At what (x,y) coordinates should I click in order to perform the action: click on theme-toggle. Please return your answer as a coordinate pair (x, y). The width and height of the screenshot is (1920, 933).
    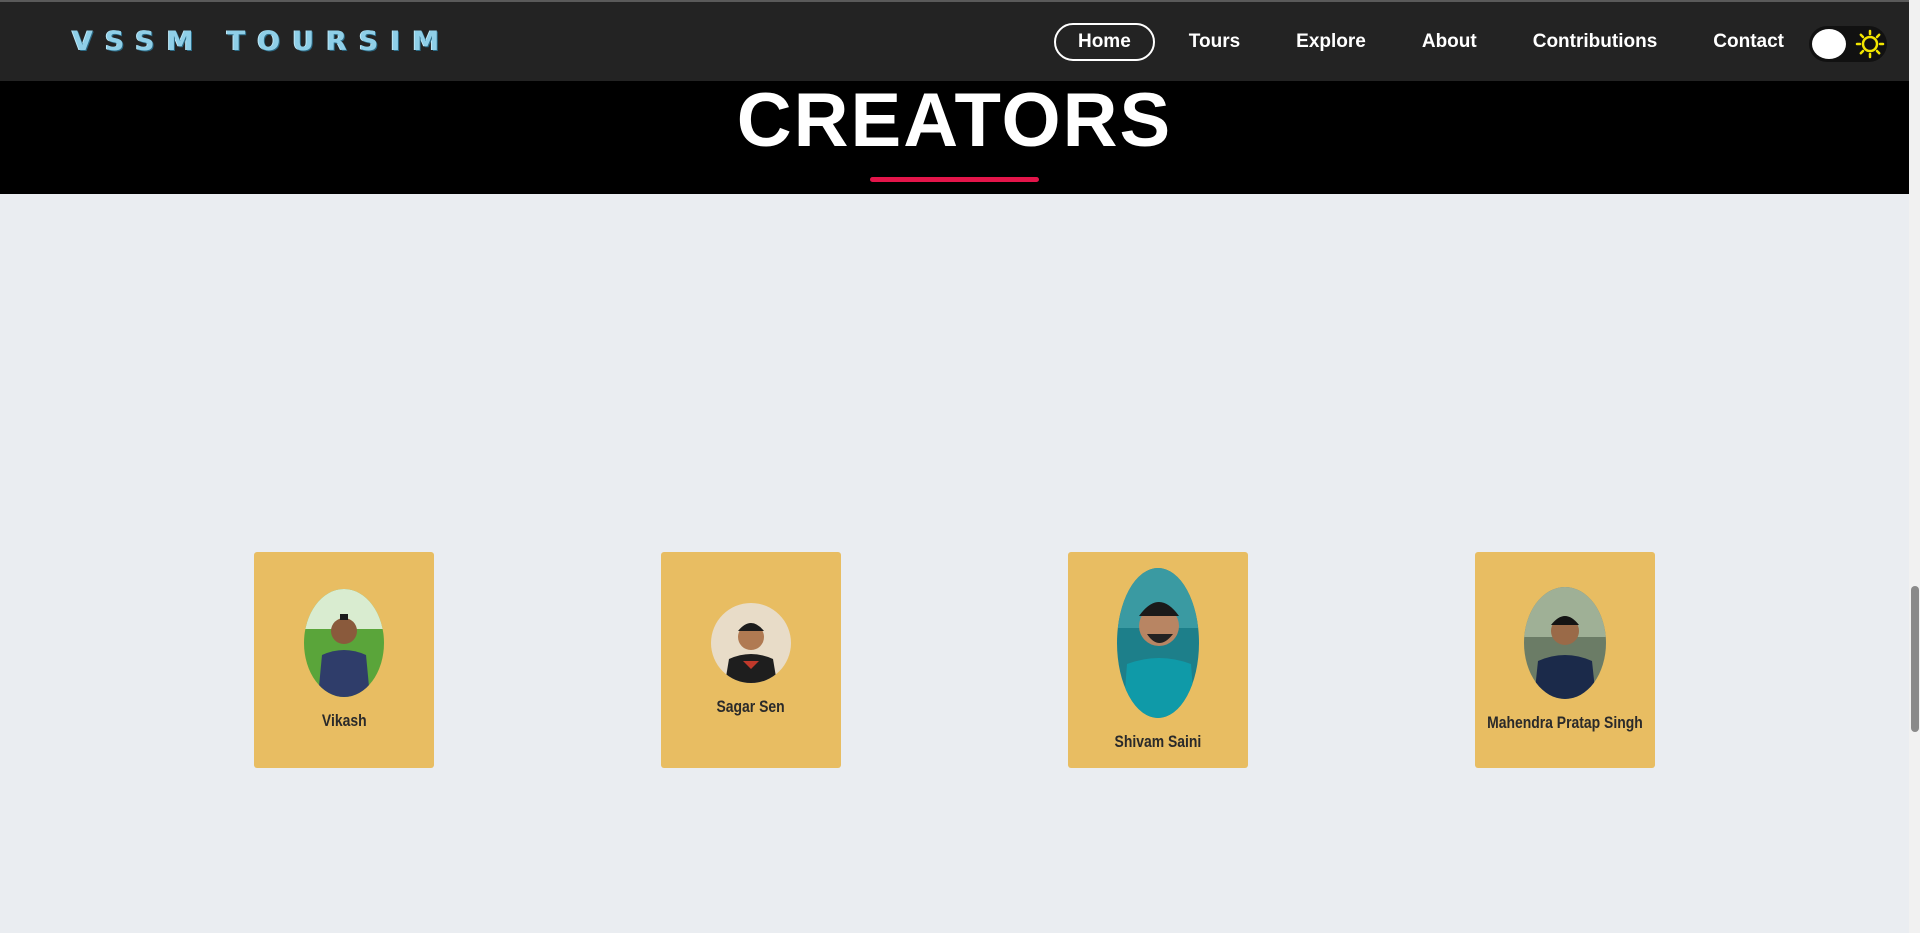
    Looking at the image, I should click on (1848, 44).